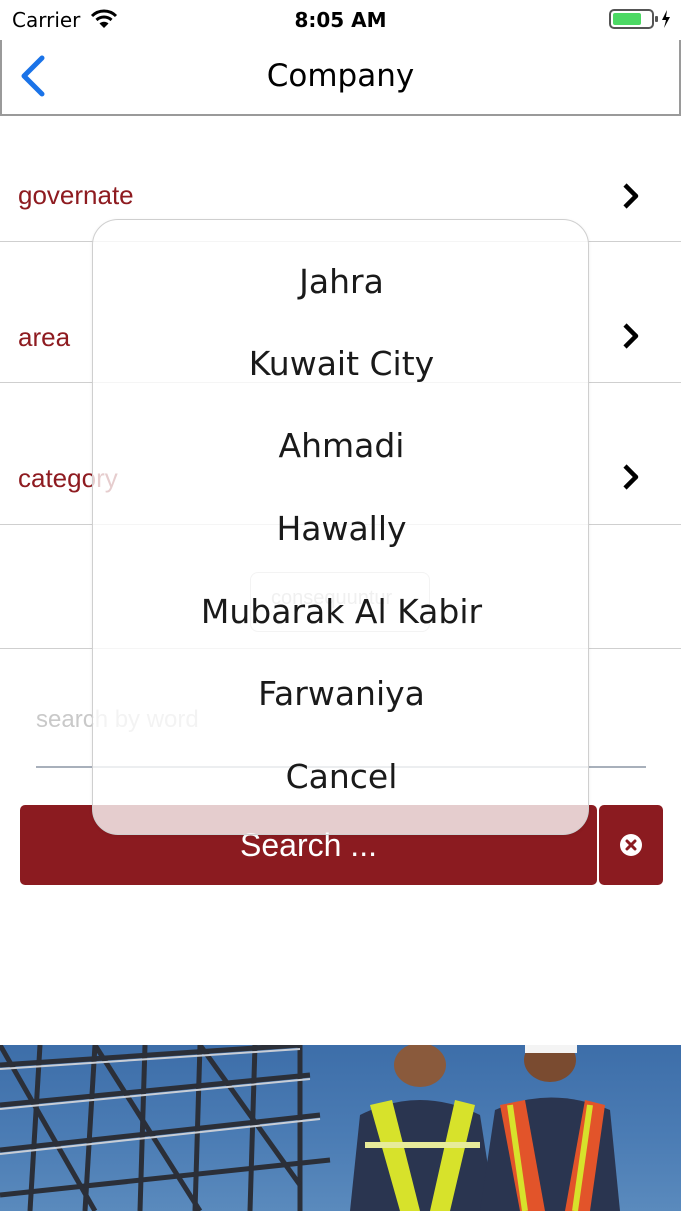  What do you see at coordinates (44, 337) in the screenshot?
I see `filter-label: area` at bounding box center [44, 337].